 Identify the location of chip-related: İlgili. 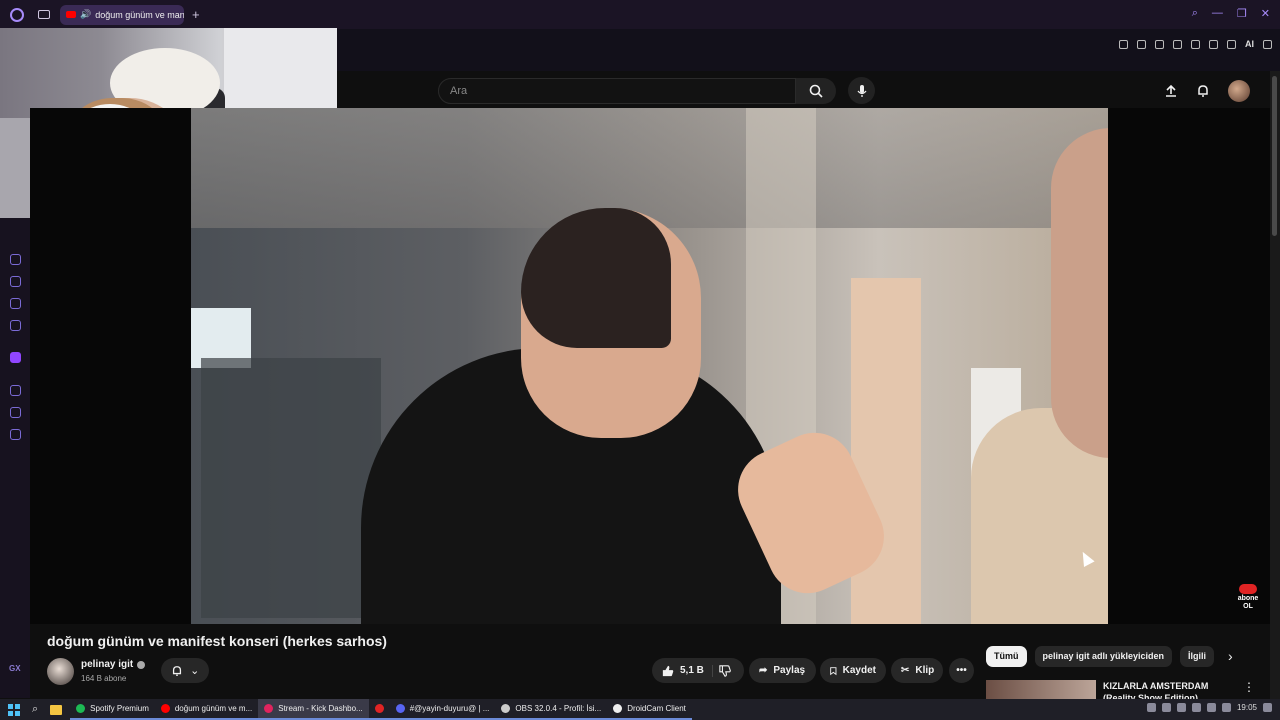
(1197, 656).